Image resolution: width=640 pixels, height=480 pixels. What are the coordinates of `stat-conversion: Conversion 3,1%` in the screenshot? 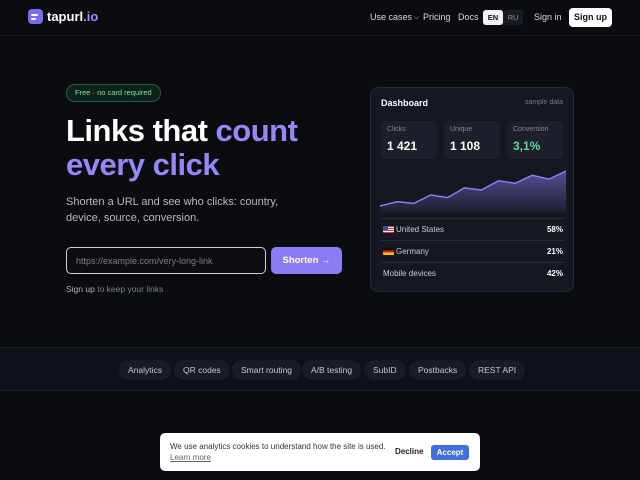 It's located at (535, 140).